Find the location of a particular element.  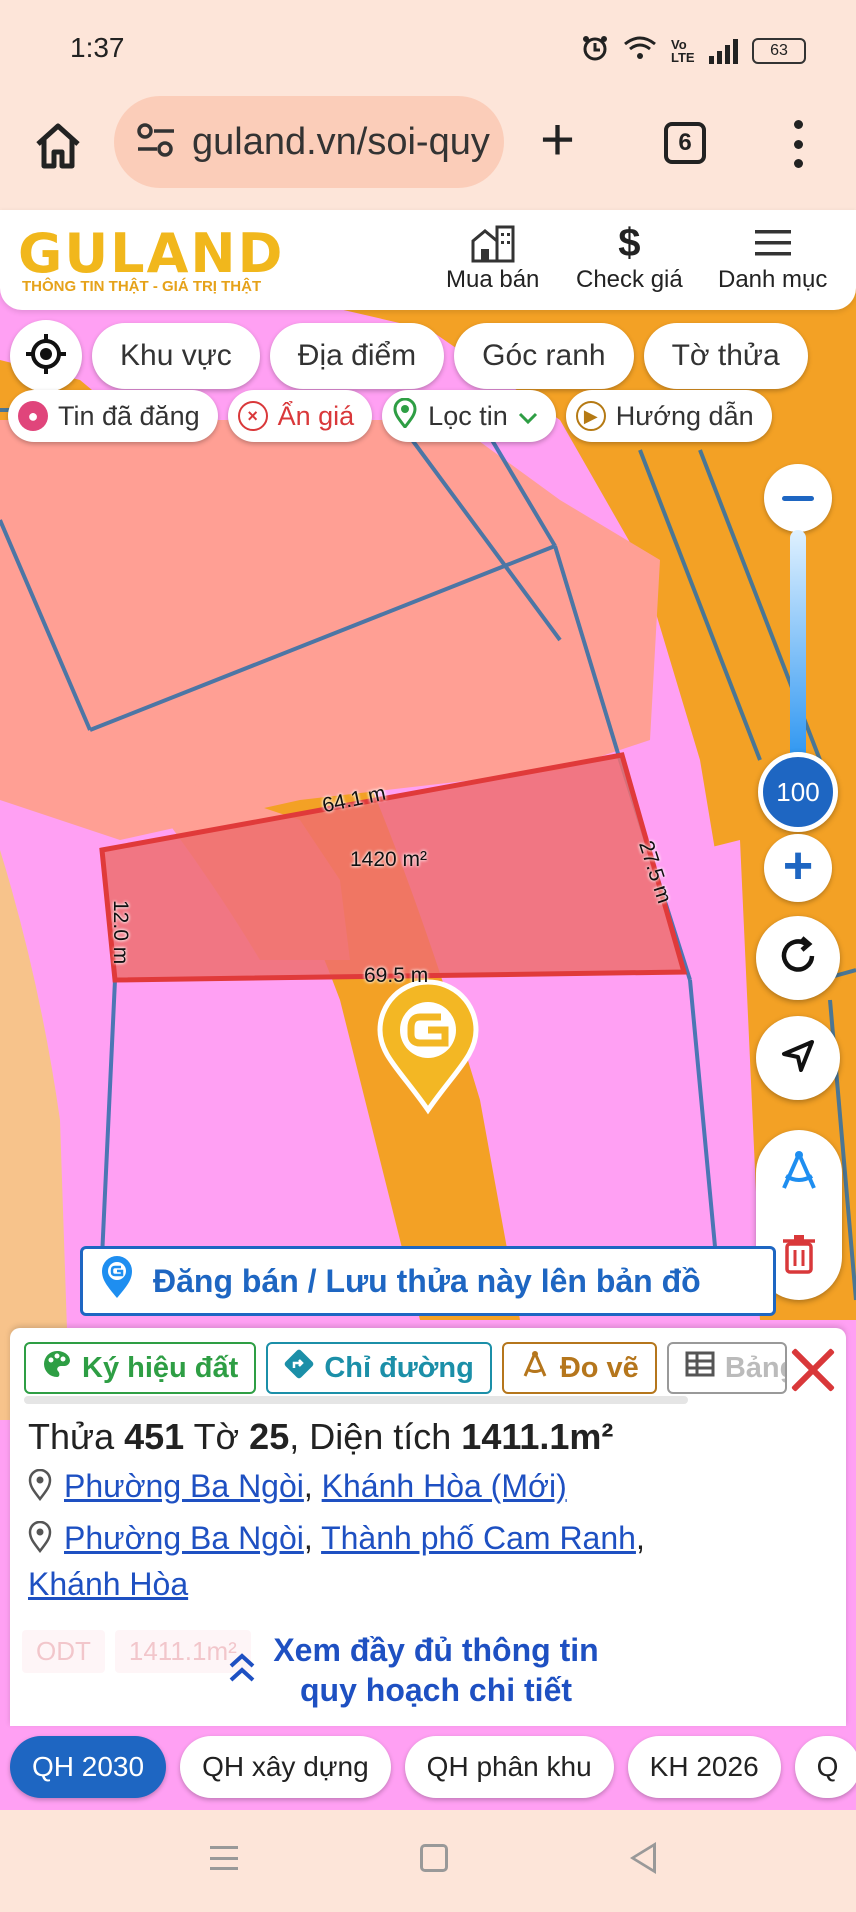

tin-da-dang-button: ● Tin đã đăng is located at coordinates (113, 416).